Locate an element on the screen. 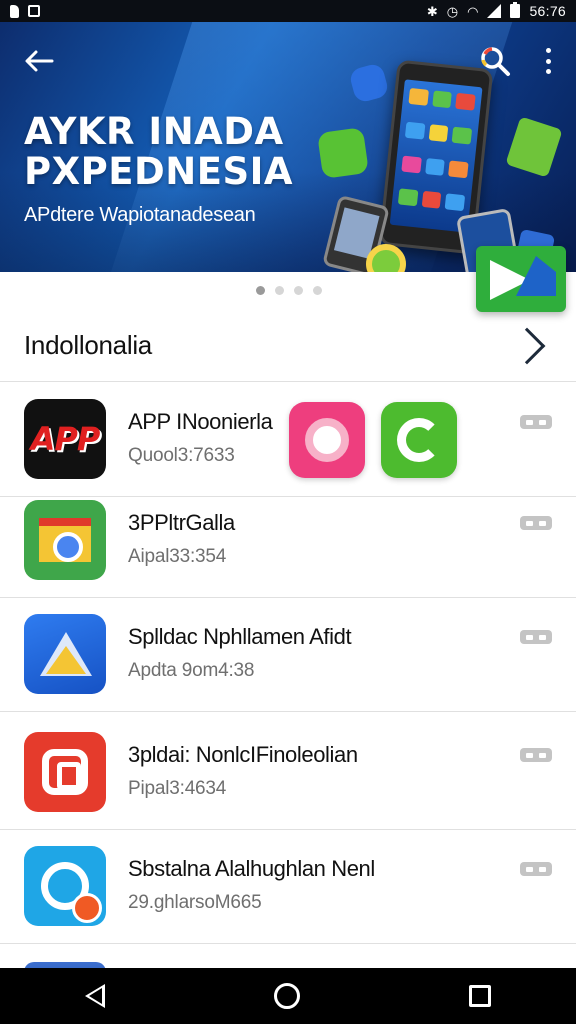  list-item: Splldac Nphllamen Afidt Apdta 9om4:38 is located at coordinates (288, 655).